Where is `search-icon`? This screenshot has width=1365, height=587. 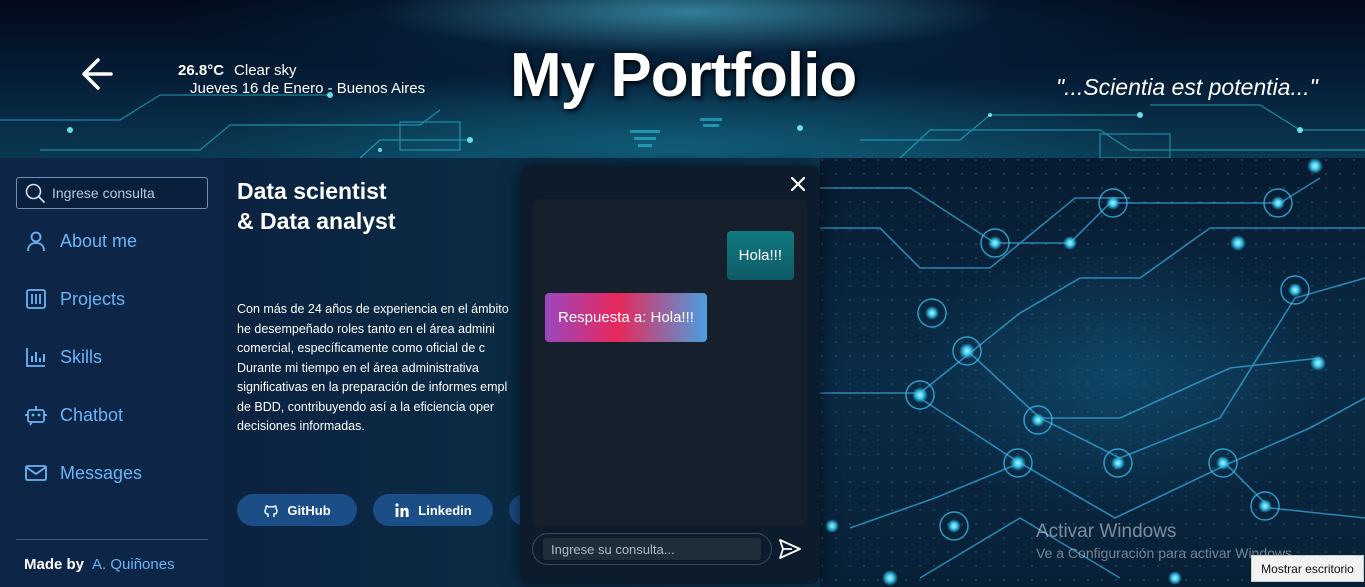 search-icon is located at coordinates (35, 193).